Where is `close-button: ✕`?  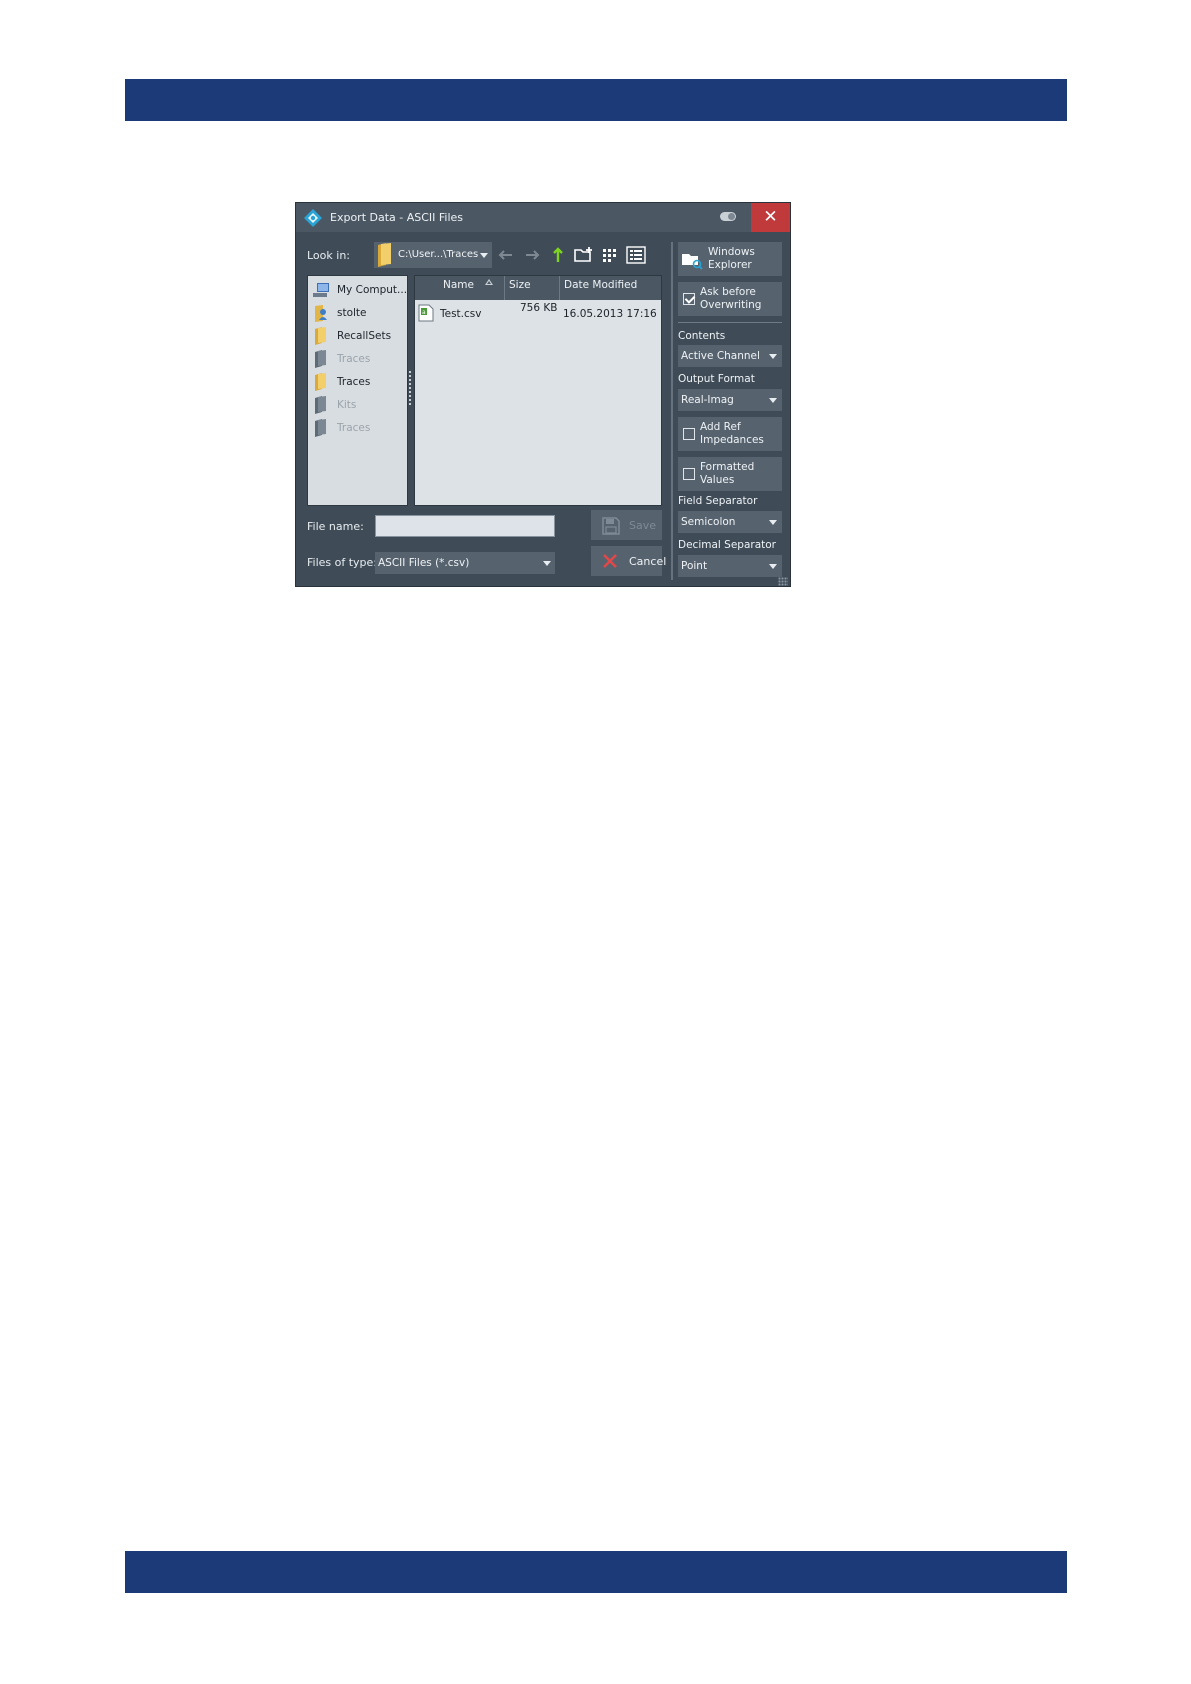 close-button: ✕ is located at coordinates (770, 217).